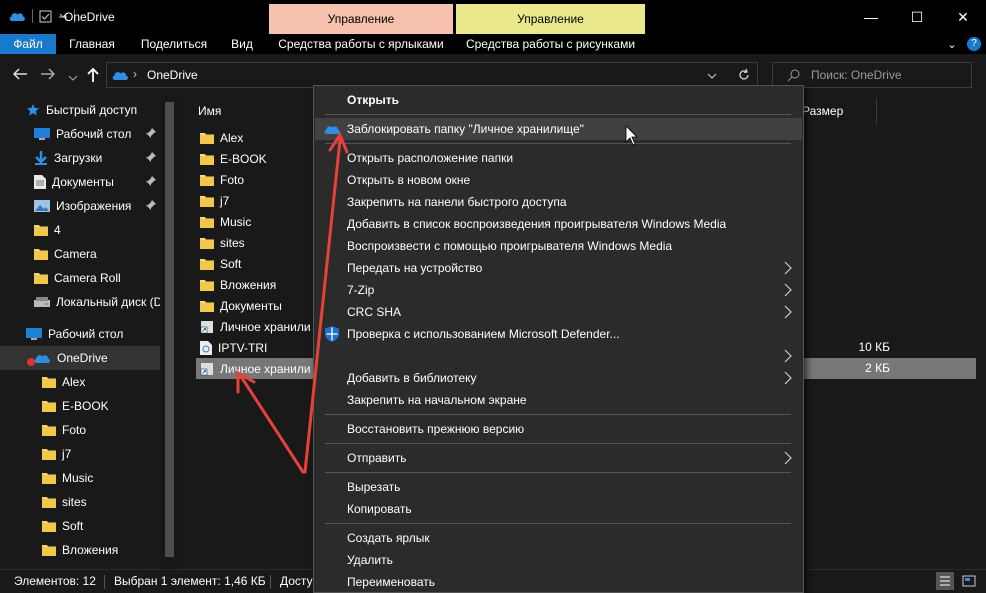 The width and height of the screenshot is (986, 593). Describe the element at coordinates (377, 458) in the screenshot. I see `menu-item-label: Отправить` at that location.